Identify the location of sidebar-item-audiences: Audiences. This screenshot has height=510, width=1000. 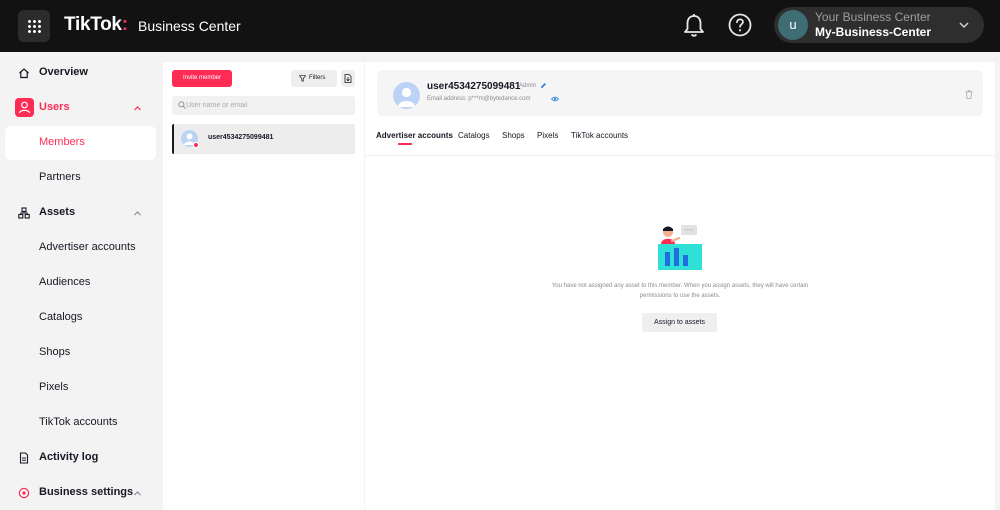
(81, 283).